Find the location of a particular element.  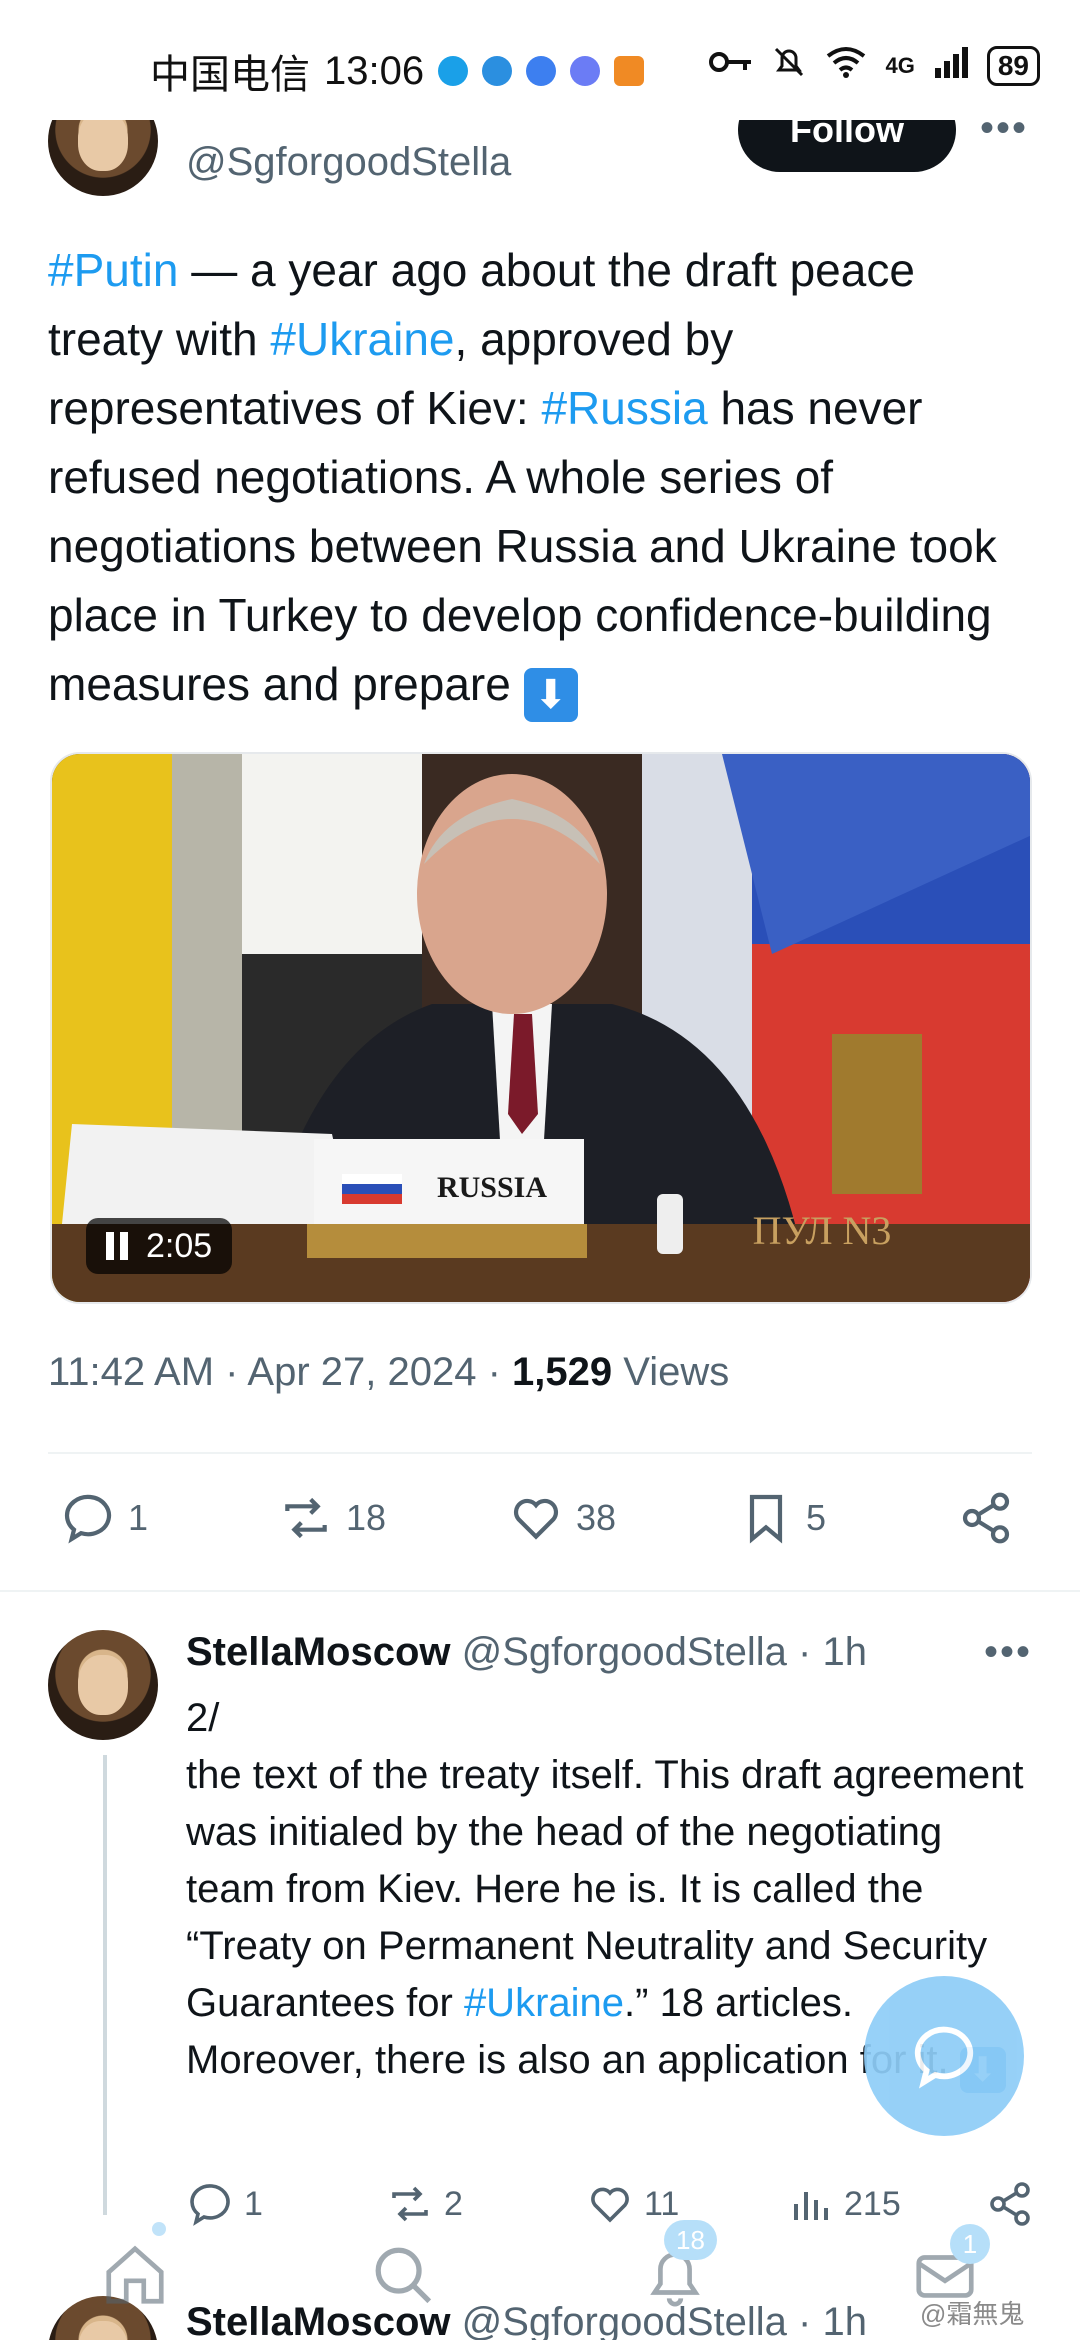

reply-like-count: 11 is located at coordinates (662, 2203).